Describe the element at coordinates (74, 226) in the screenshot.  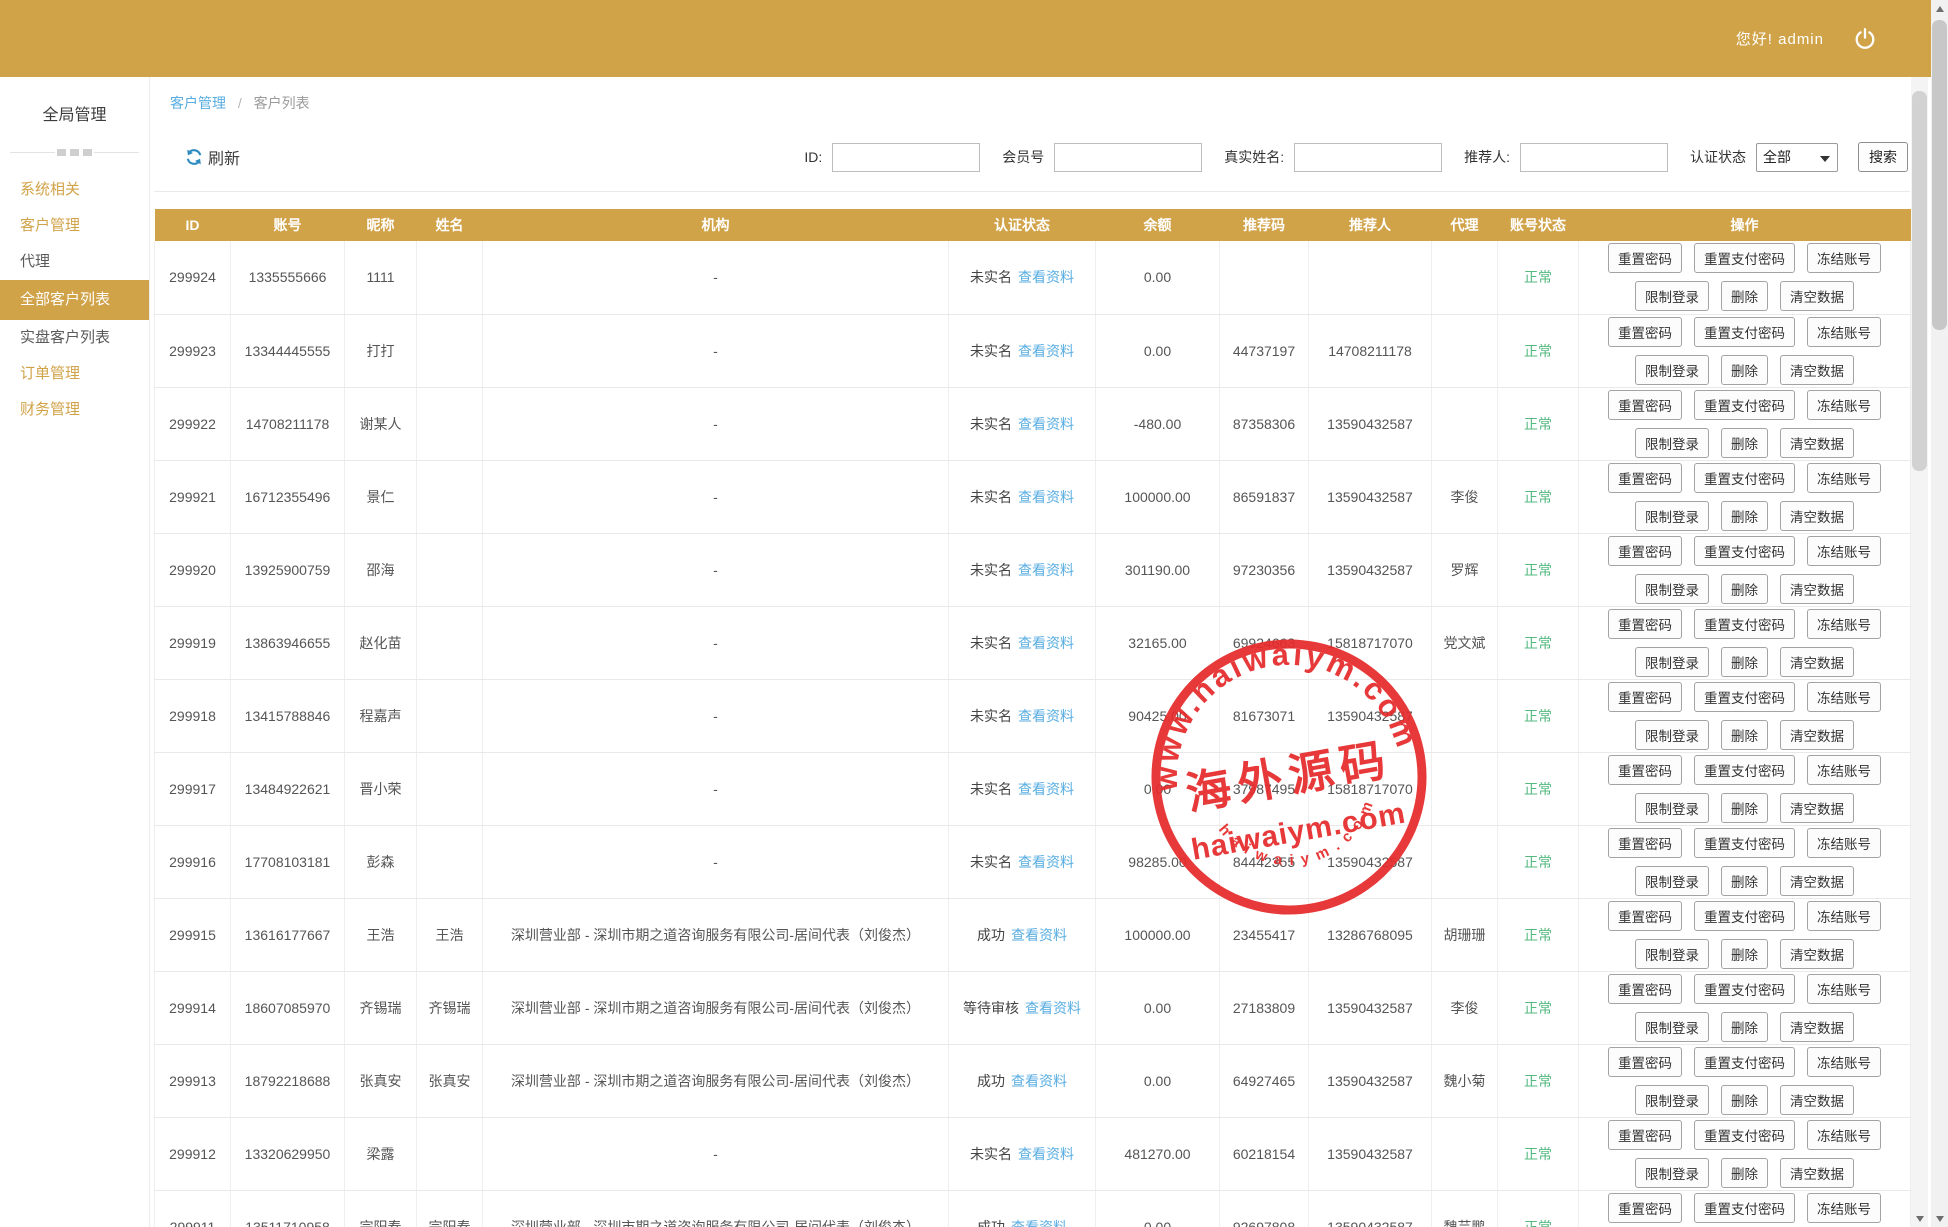
I see `sidebar-item-客户管理: 客户管理` at that location.